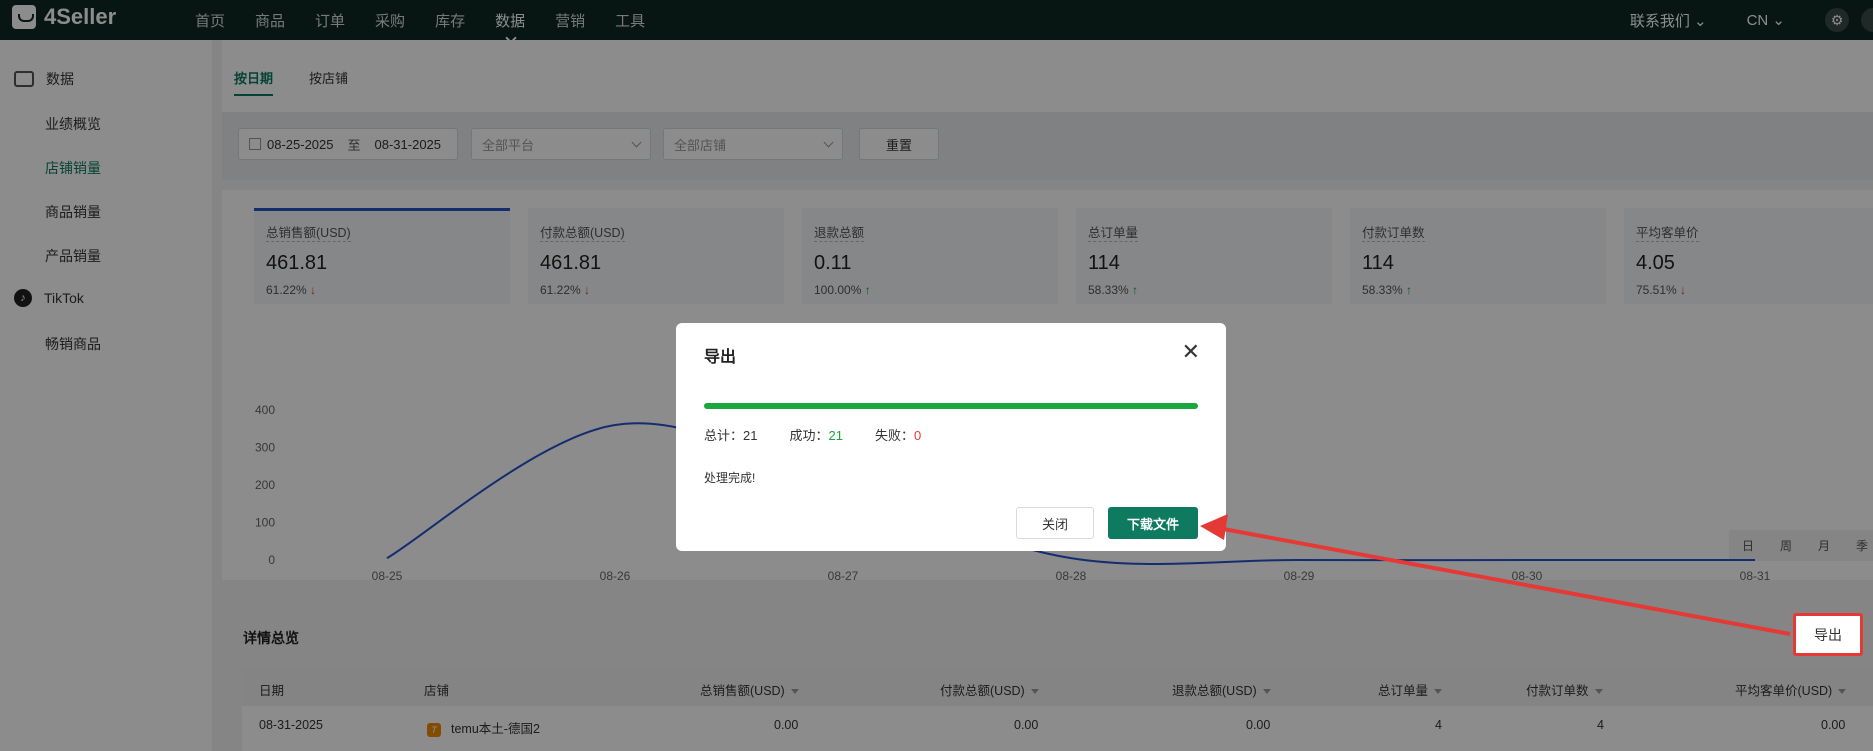  I want to click on download-file-button: 下载文件, so click(1153, 523).